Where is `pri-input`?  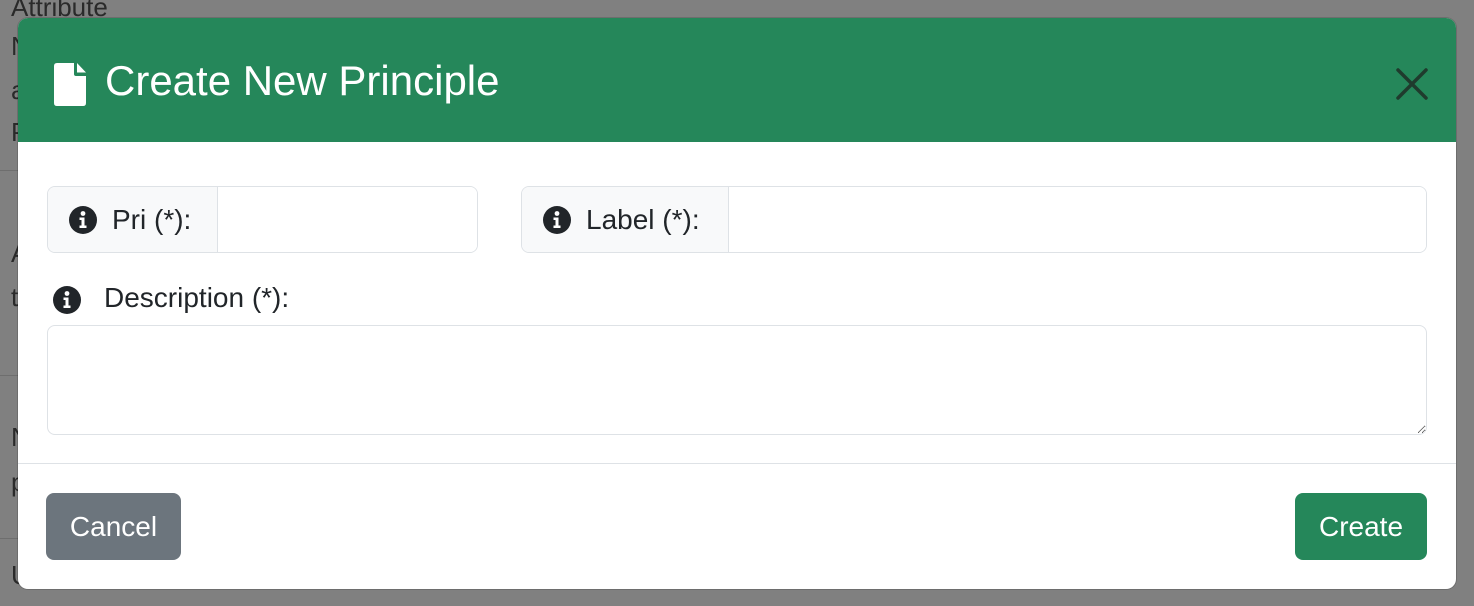
pri-input is located at coordinates (347, 219).